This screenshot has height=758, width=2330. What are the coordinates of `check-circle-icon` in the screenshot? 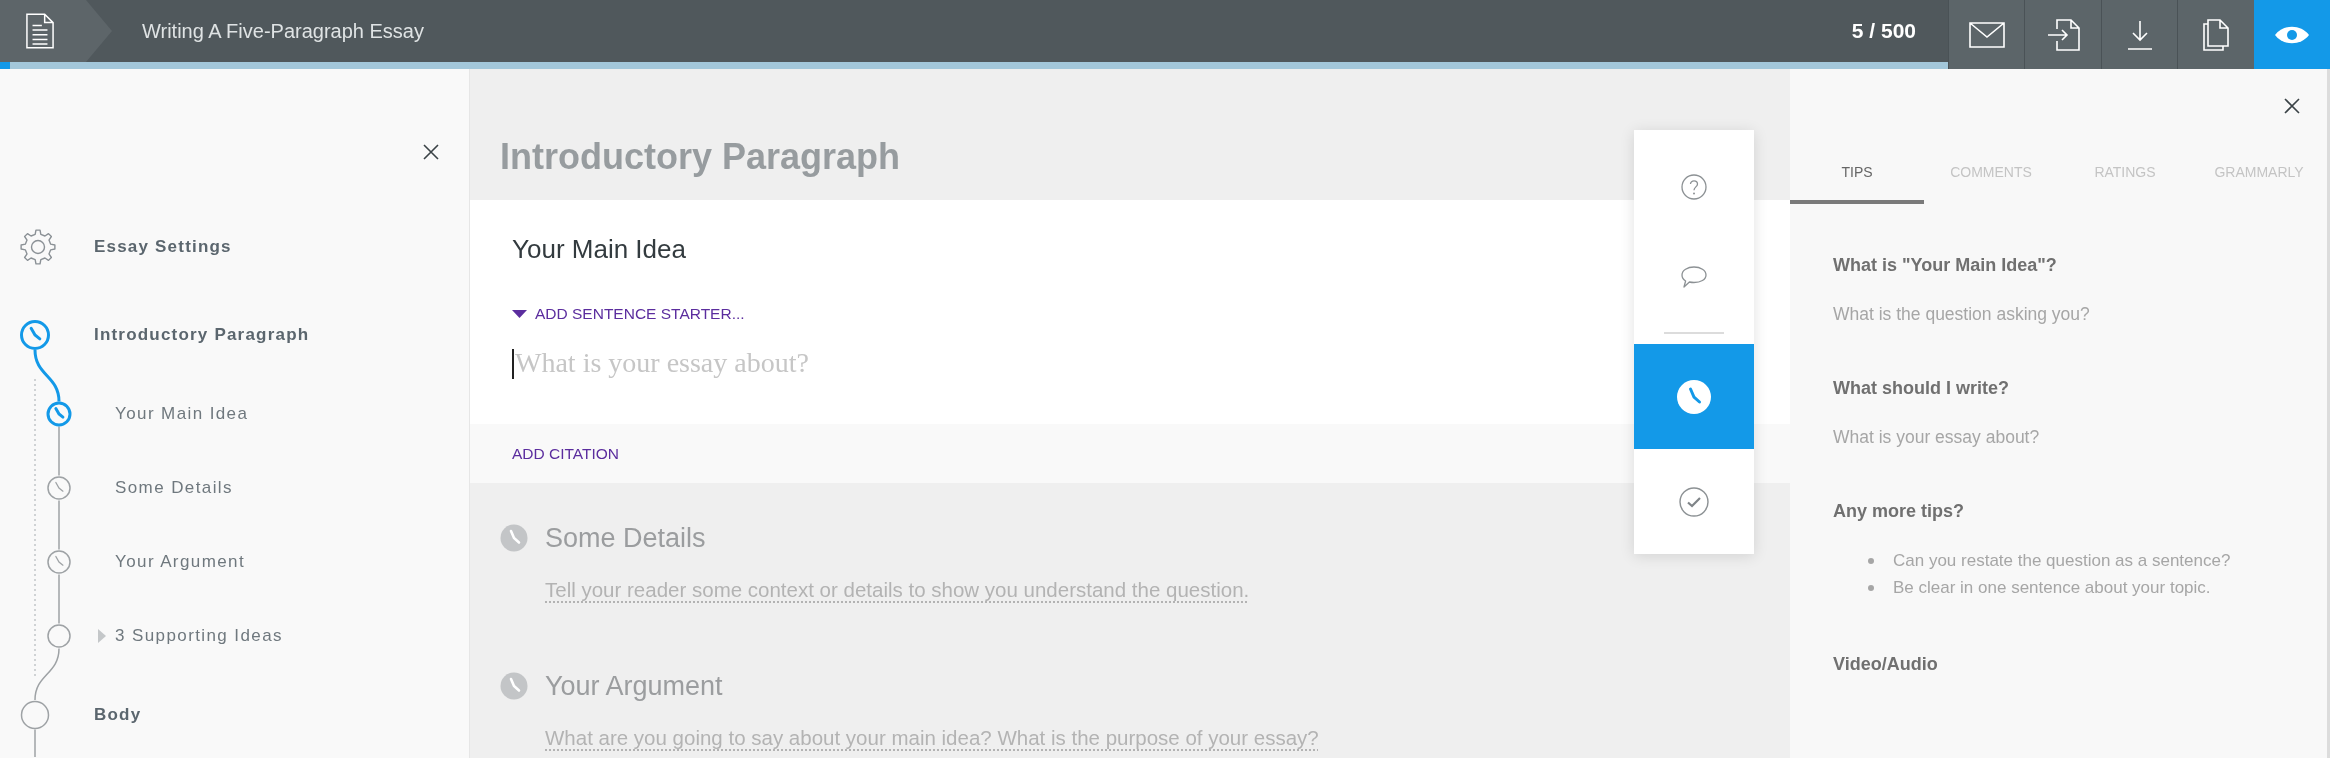 It's located at (1694, 501).